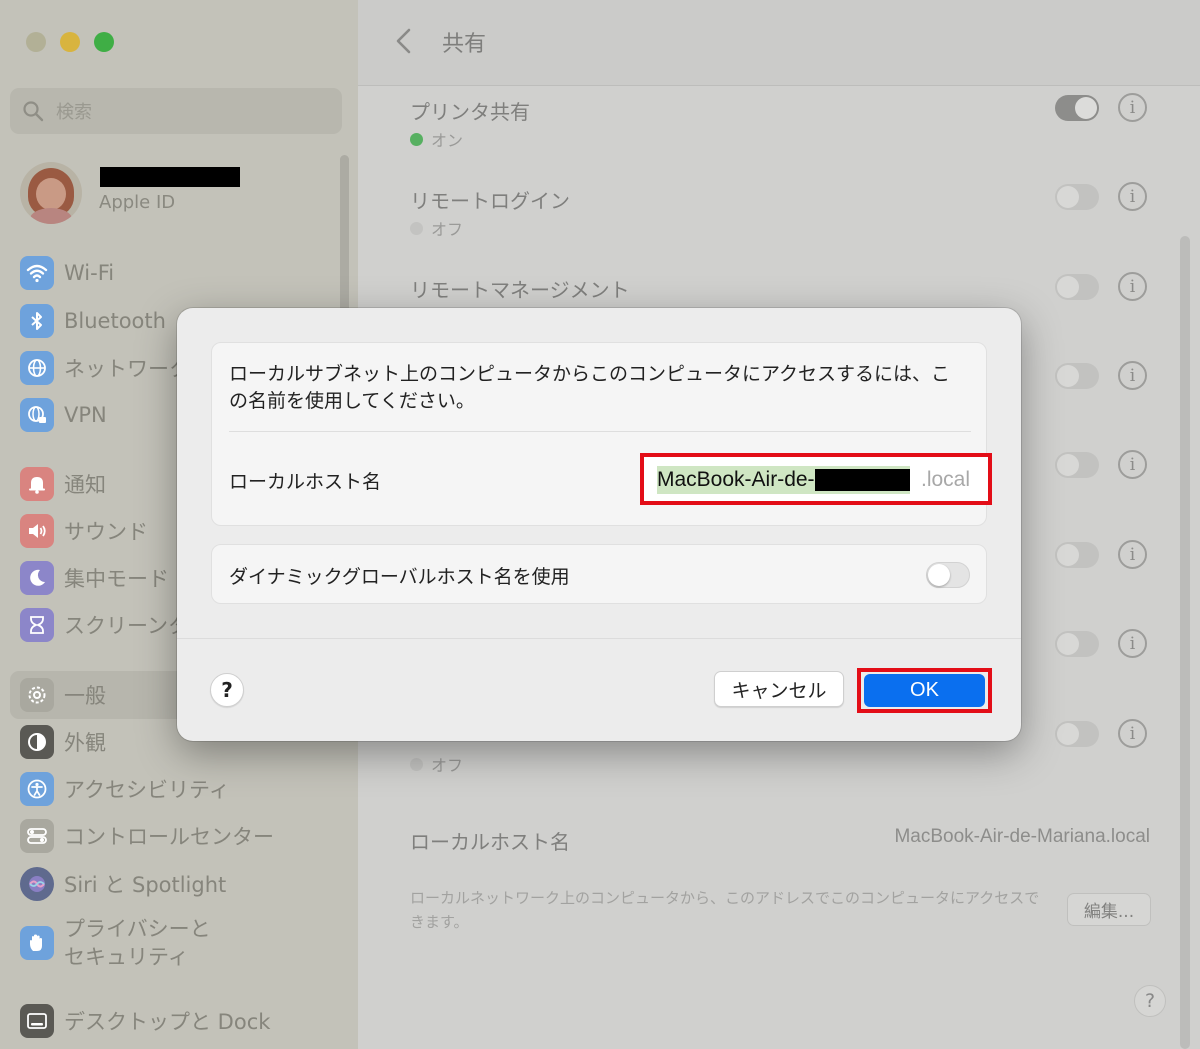 The image size is (1200, 1049). Describe the element at coordinates (37, 884) in the screenshot. I see `siri-icon` at that location.